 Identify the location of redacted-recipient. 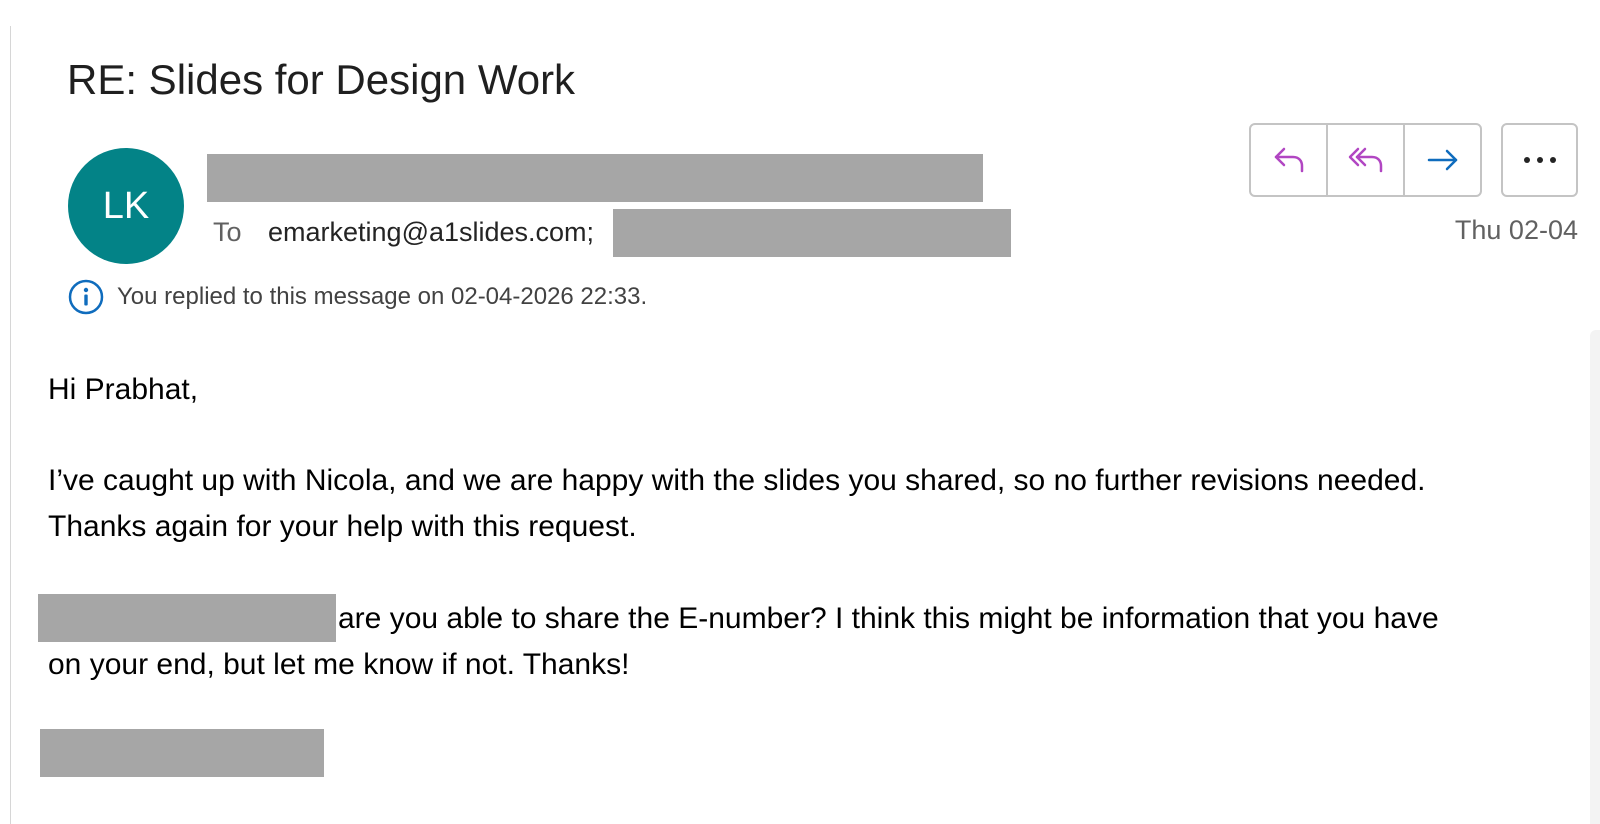
(812, 233).